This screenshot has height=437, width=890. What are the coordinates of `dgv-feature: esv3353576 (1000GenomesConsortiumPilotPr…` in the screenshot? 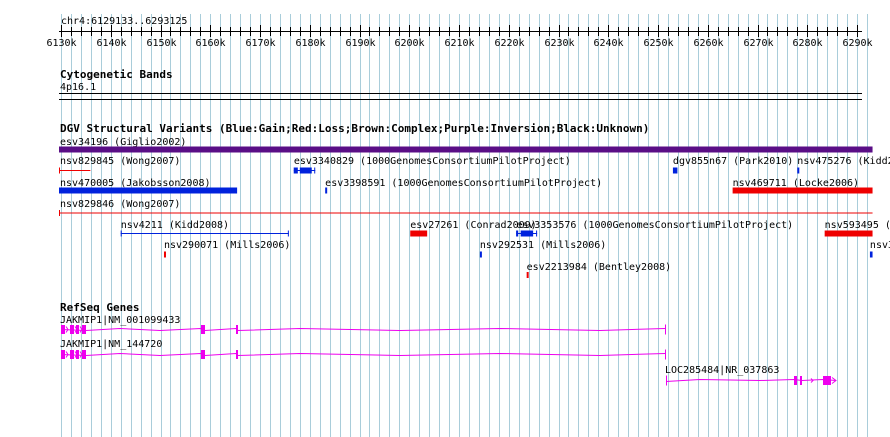 It's located at (654, 228).